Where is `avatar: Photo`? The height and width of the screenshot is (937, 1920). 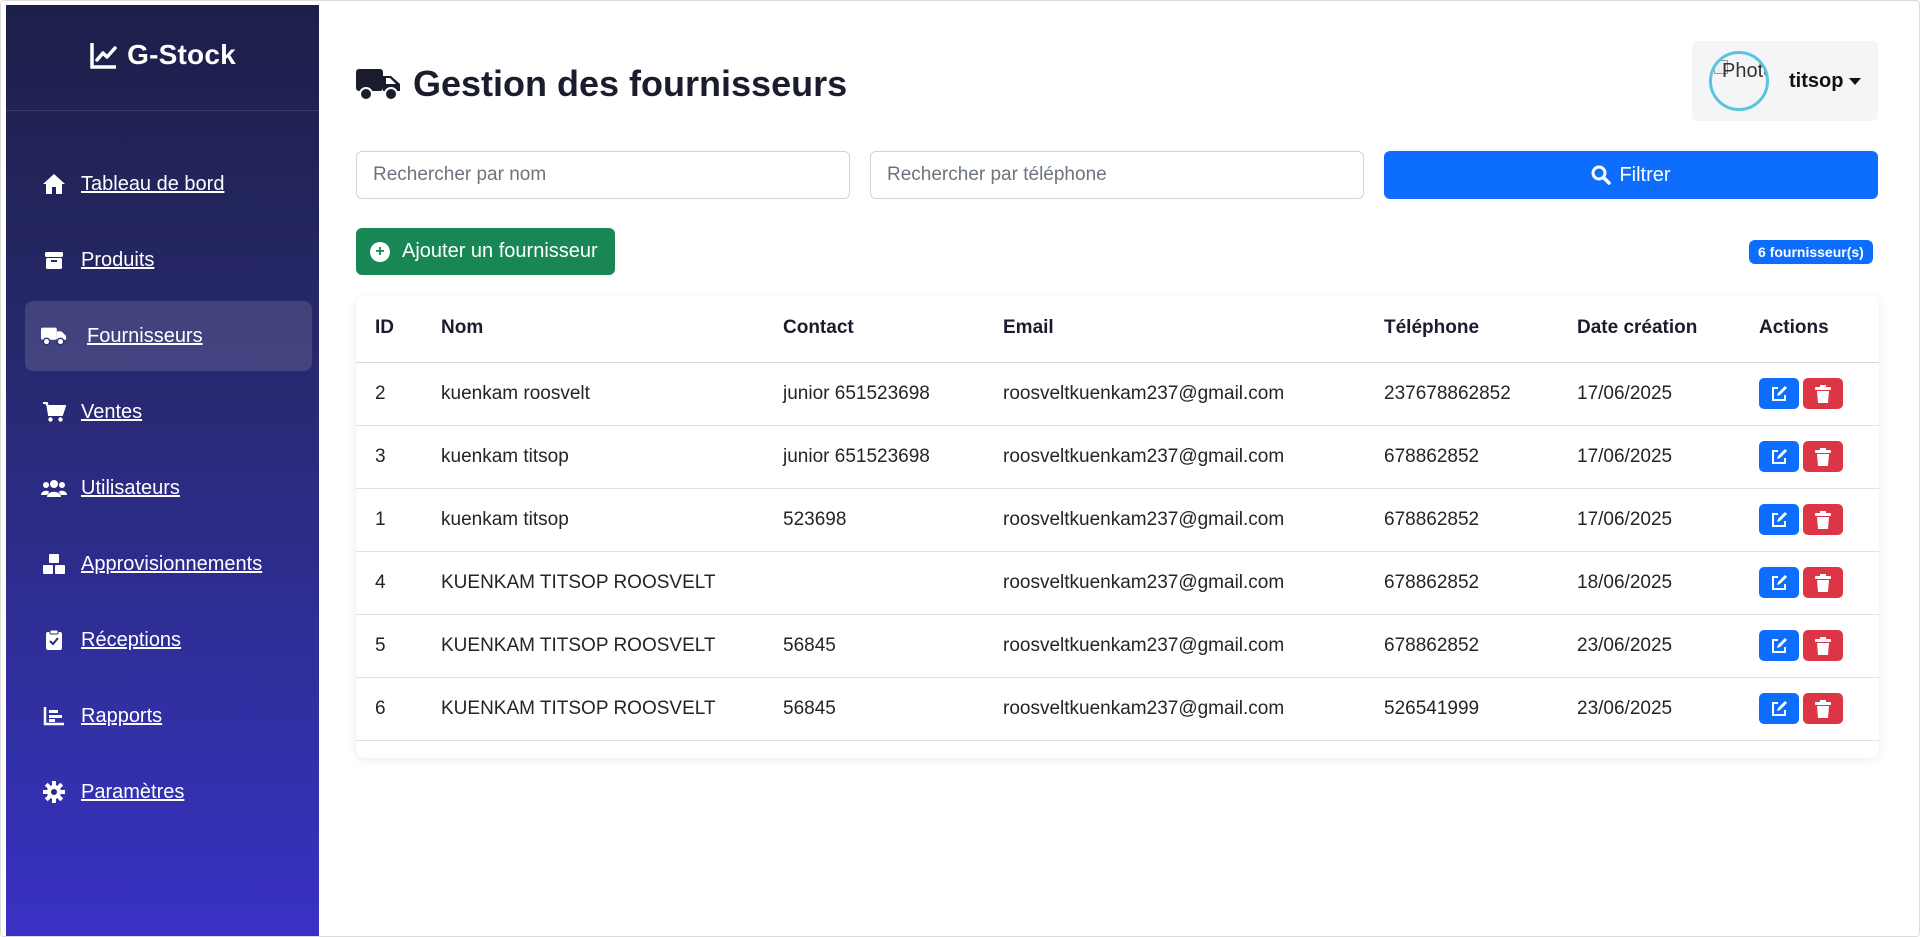
avatar: Photo is located at coordinates (1739, 81).